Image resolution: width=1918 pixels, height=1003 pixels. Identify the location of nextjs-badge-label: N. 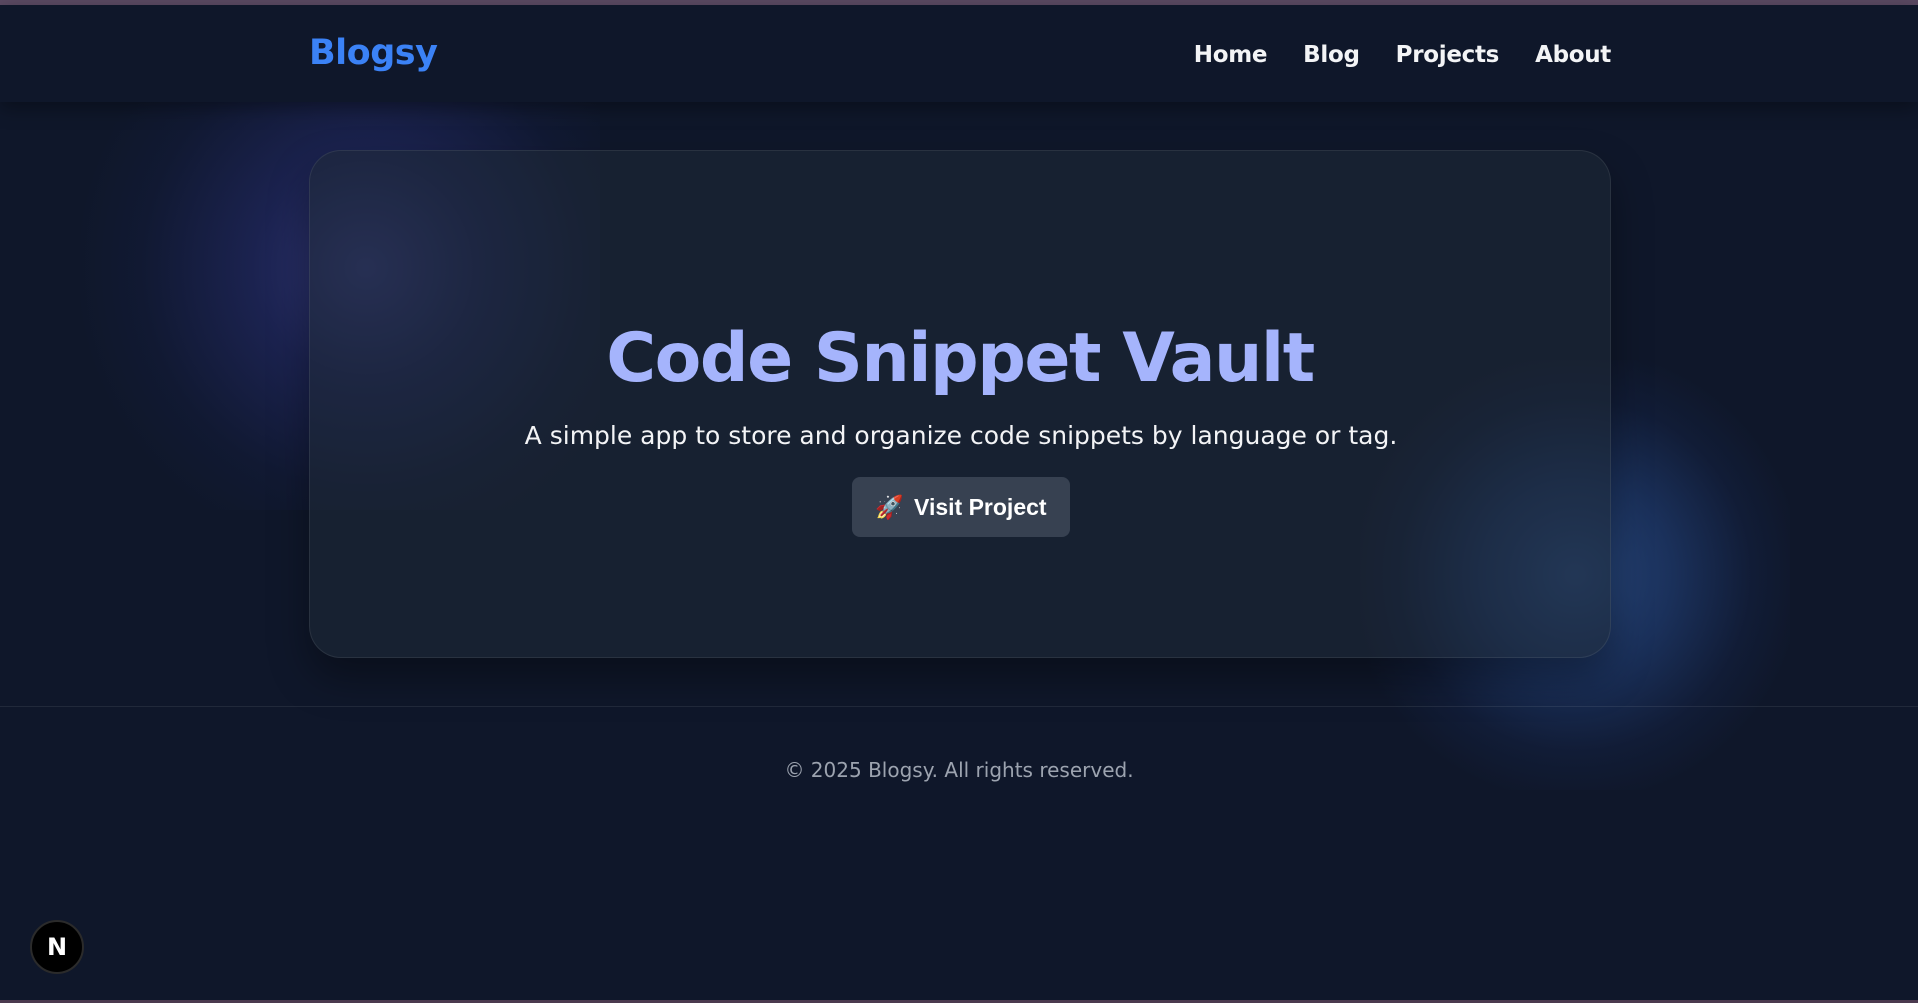
(57, 947).